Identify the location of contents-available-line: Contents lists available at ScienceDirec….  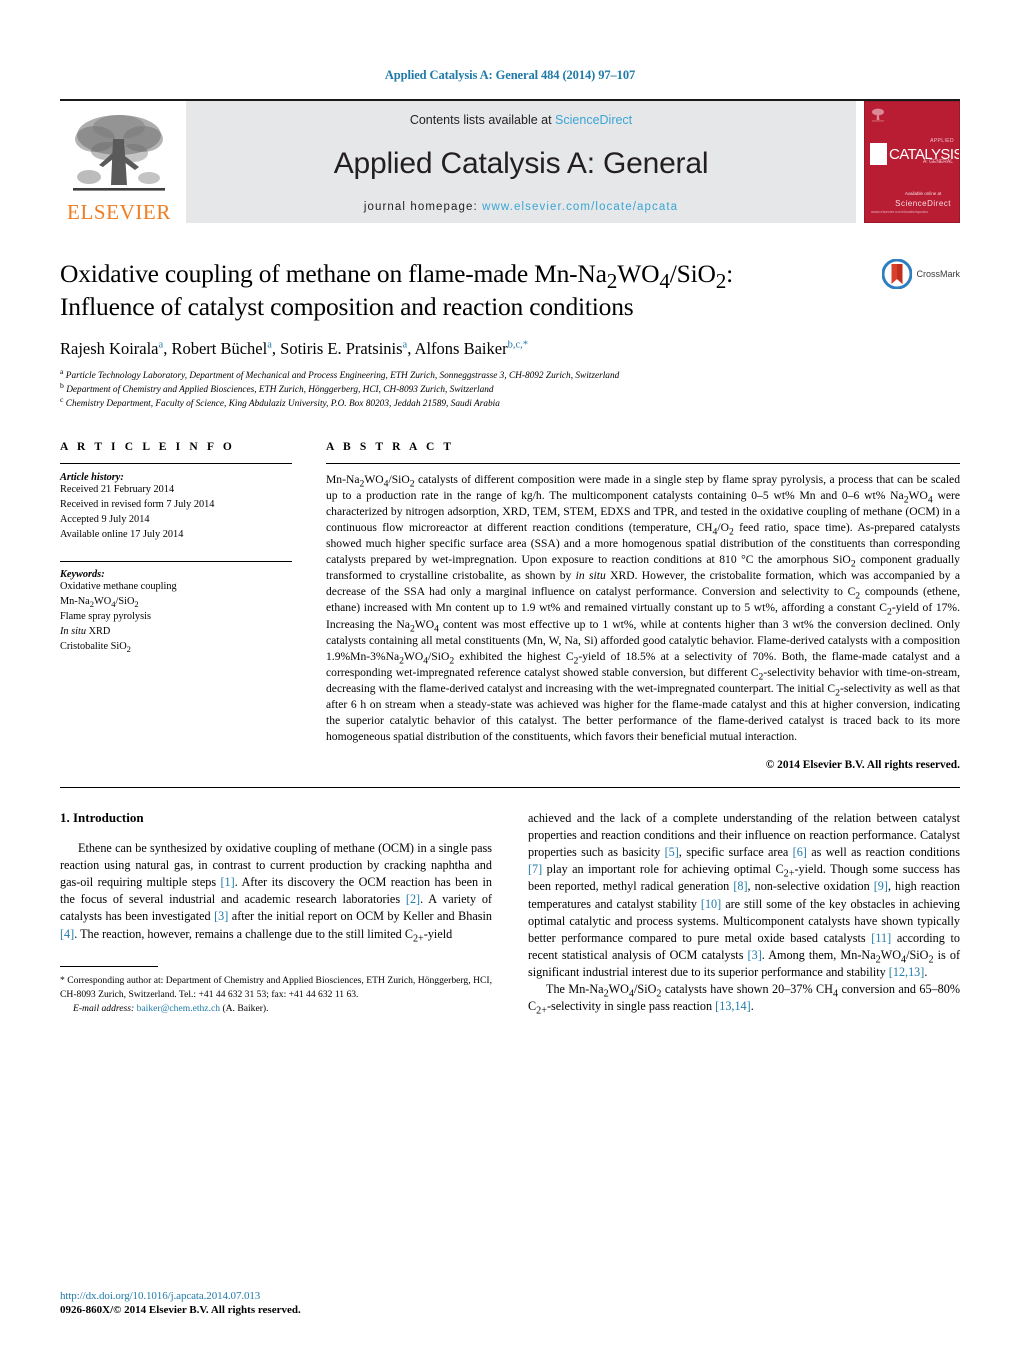
(521, 120).